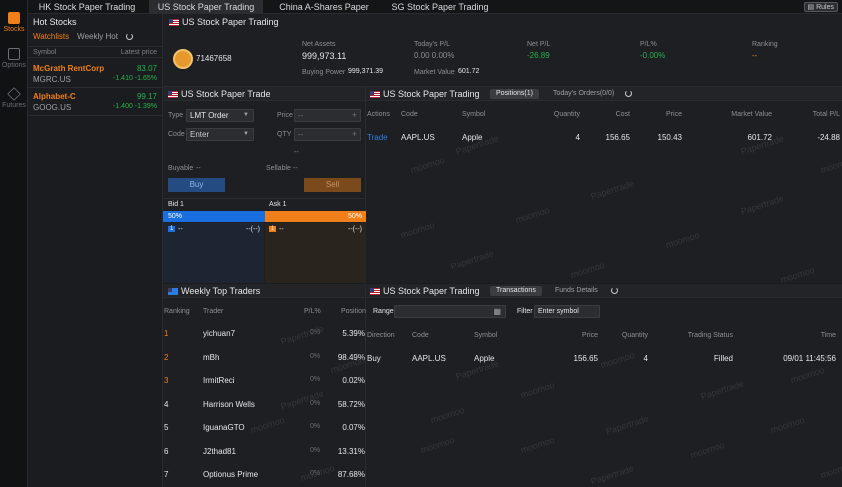 This screenshot has height=487, width=842. I want to click on pos-market-value: 601.72, so click(759, 137).